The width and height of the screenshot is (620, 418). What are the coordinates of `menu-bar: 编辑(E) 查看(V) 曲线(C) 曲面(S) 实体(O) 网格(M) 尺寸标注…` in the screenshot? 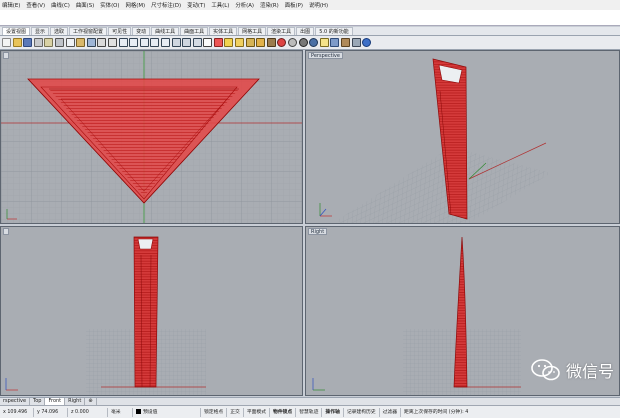 It's located at (310, 5).